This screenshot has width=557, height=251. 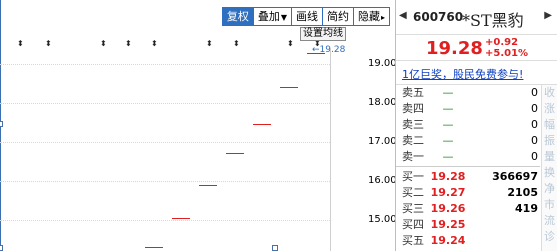 What do you see at coordinates (371, 16) in the screenshot?
I see `toolbar-hide-button: 隐藏▸` at bounding box center [371, 16].